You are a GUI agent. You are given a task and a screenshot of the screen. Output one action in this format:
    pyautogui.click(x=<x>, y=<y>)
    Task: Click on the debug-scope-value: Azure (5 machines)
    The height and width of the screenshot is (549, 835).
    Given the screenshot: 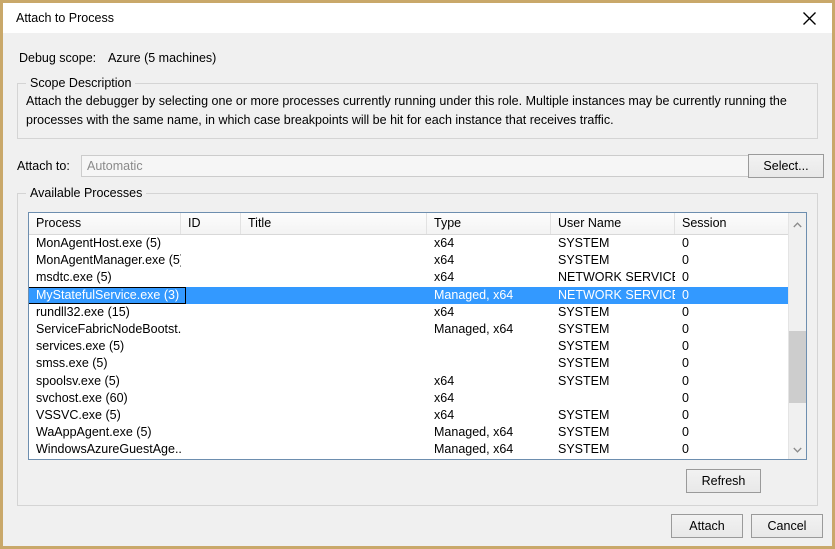 What is the action you would take?
    pyautogui.click(x=162, y=58)
    